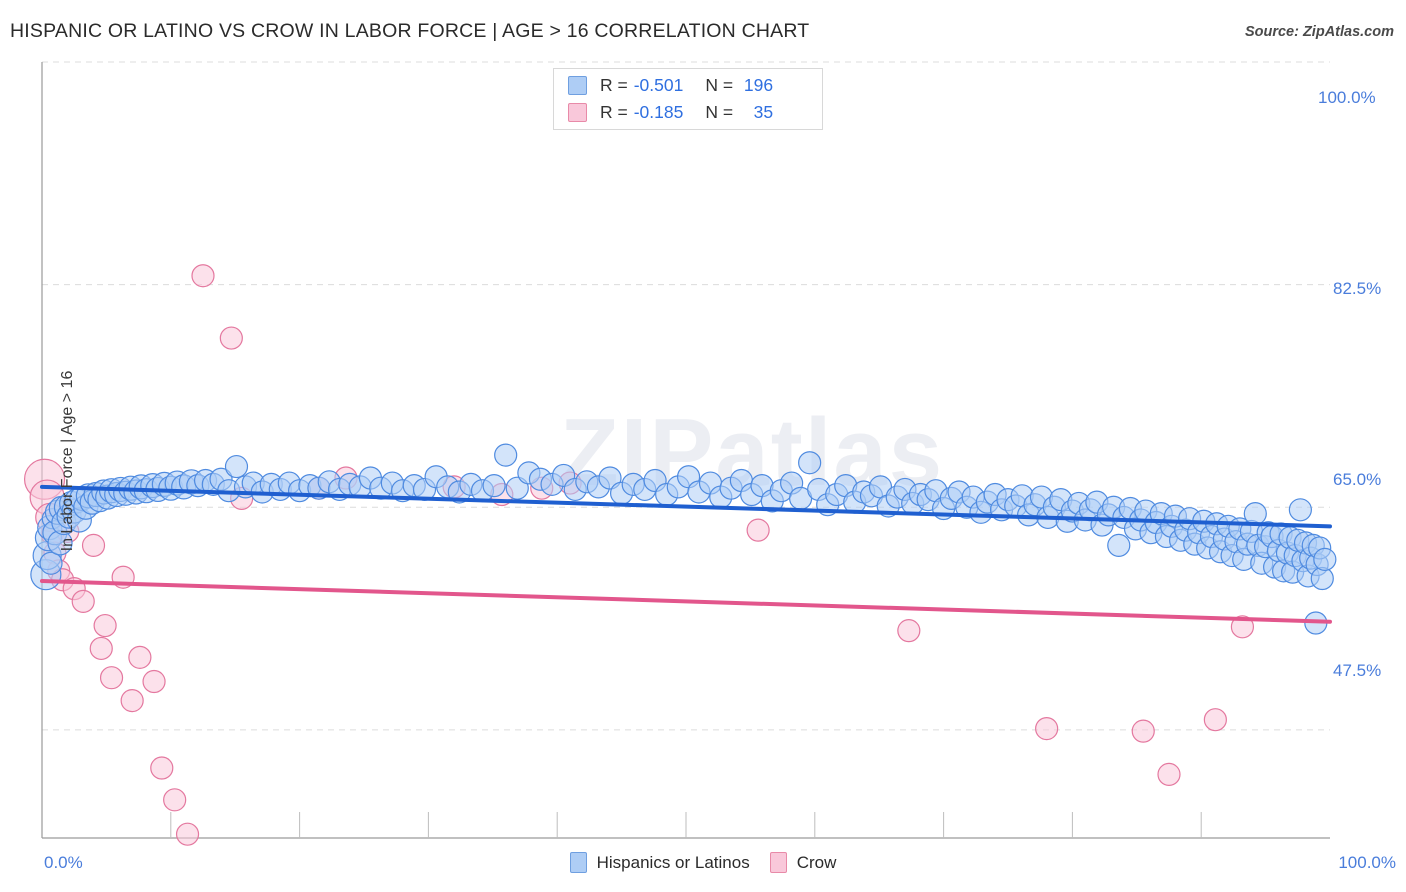 The width and height of the screenshot is (1406, 892). I want to click on trend-line, so click(686, 601).